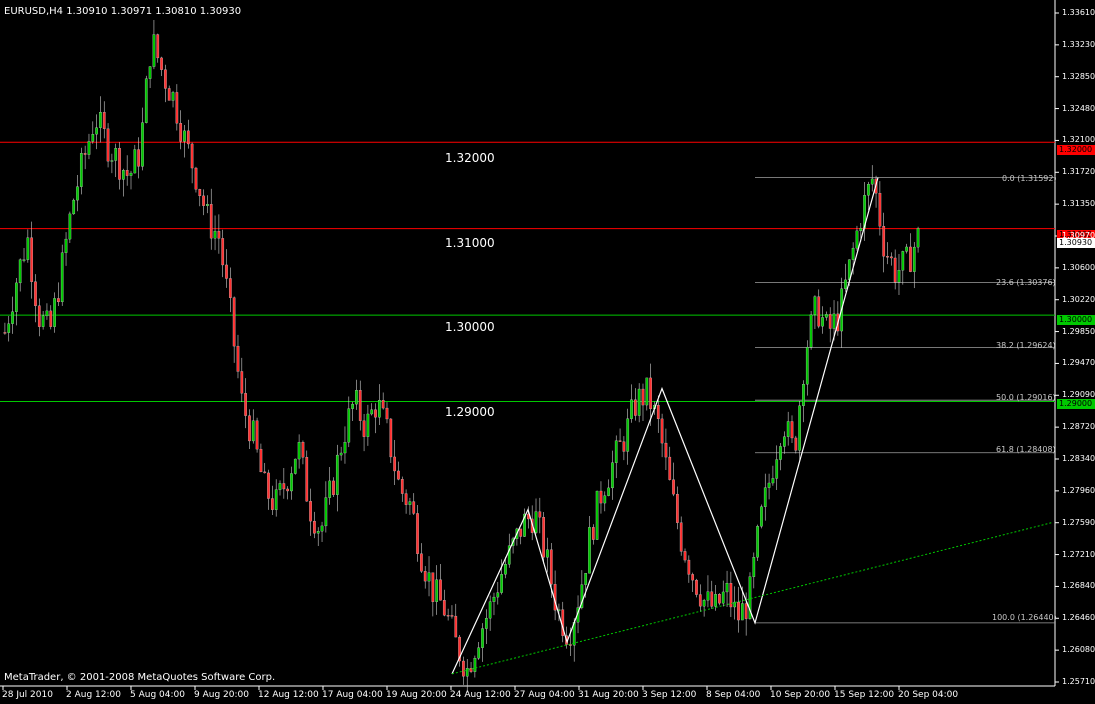 Image resolution: width=1095 pixels, height=704 pixels. Describe the element at coordinates (93, 695) in the screenshot. I see `time-tick-label: 2 Aug 12:00` at that location.